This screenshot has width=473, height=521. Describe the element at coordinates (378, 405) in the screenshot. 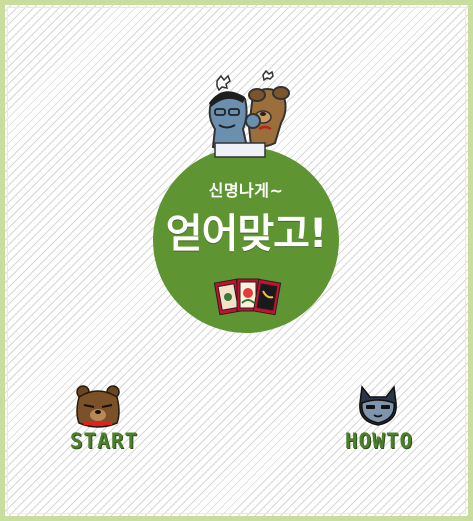

I see `cat-face-icon` at that location.